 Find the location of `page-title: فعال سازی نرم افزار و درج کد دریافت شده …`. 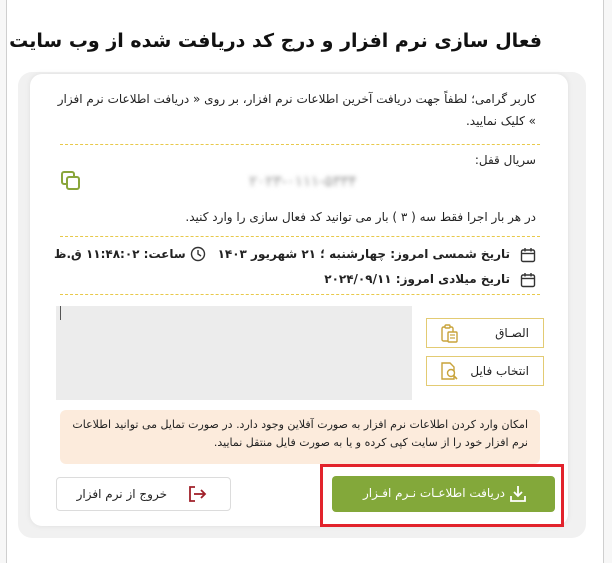

page-title: فعال سازی نرم افزار و درج کد دریافت شده … is located at coordinates (275, 41).